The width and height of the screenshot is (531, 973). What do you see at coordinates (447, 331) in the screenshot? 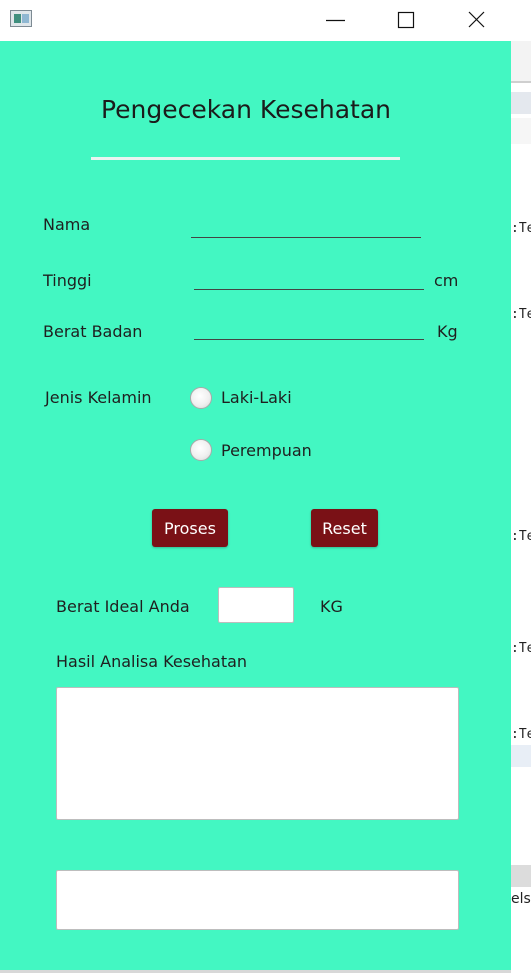
I see `berat-badan-unit: Kg` at bounding box center [447, 331].